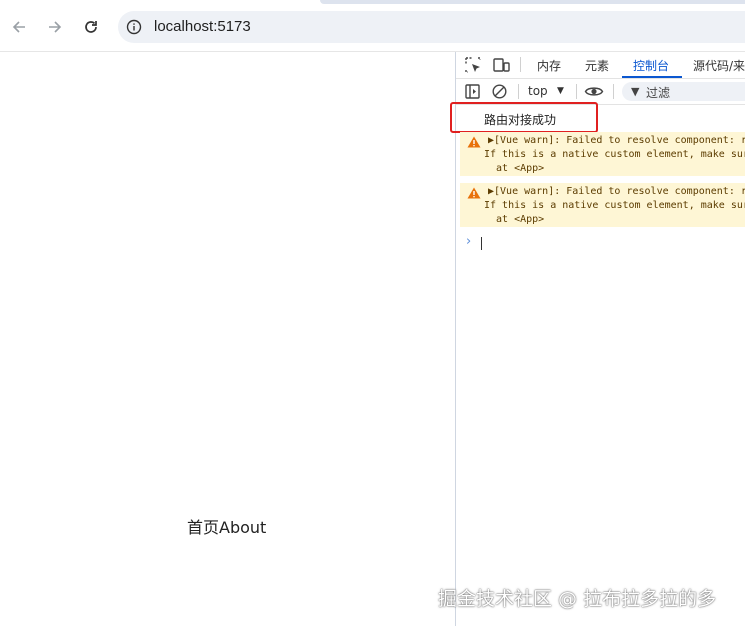 This screenshot has width=745, height=626. I want to click on devtools-tab-bar: 内存 元素 控制台 源代码/来, so click(600, 65).